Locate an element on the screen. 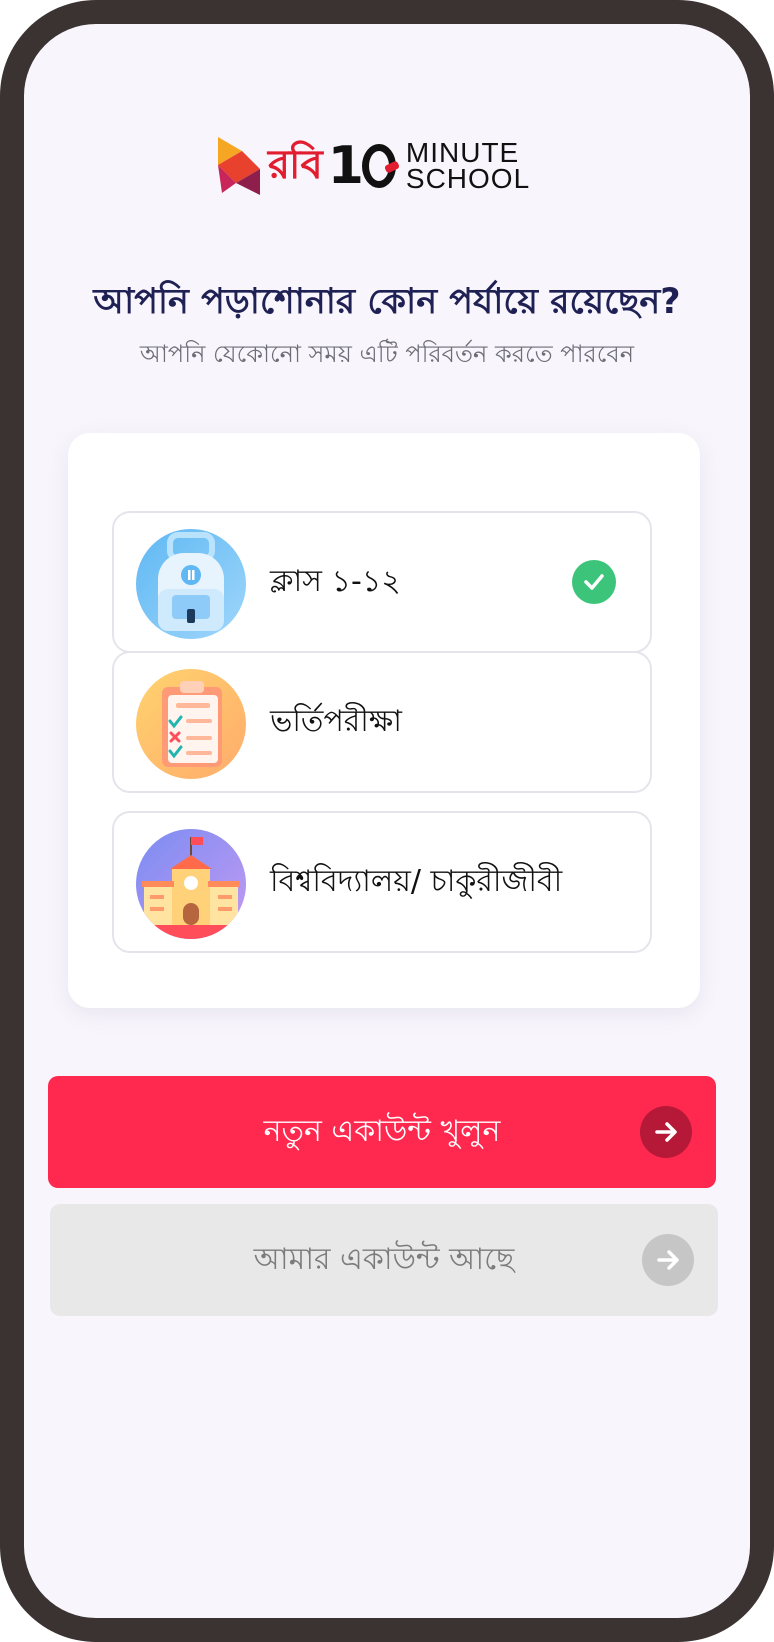 This screenshot has height=1642, width=774. have-account-label: আমার একাউন্ট আছে is located at coordinates (384, 1259).